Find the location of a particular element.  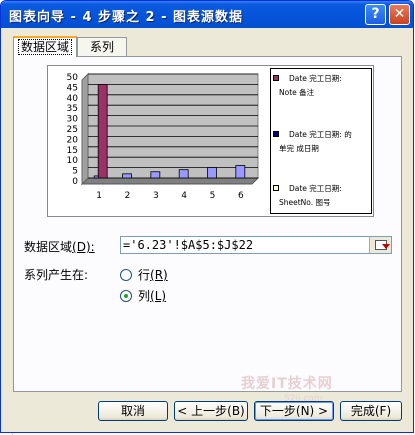

tab-data-range-label: 数据区域 is located at coordinates (44, 47).